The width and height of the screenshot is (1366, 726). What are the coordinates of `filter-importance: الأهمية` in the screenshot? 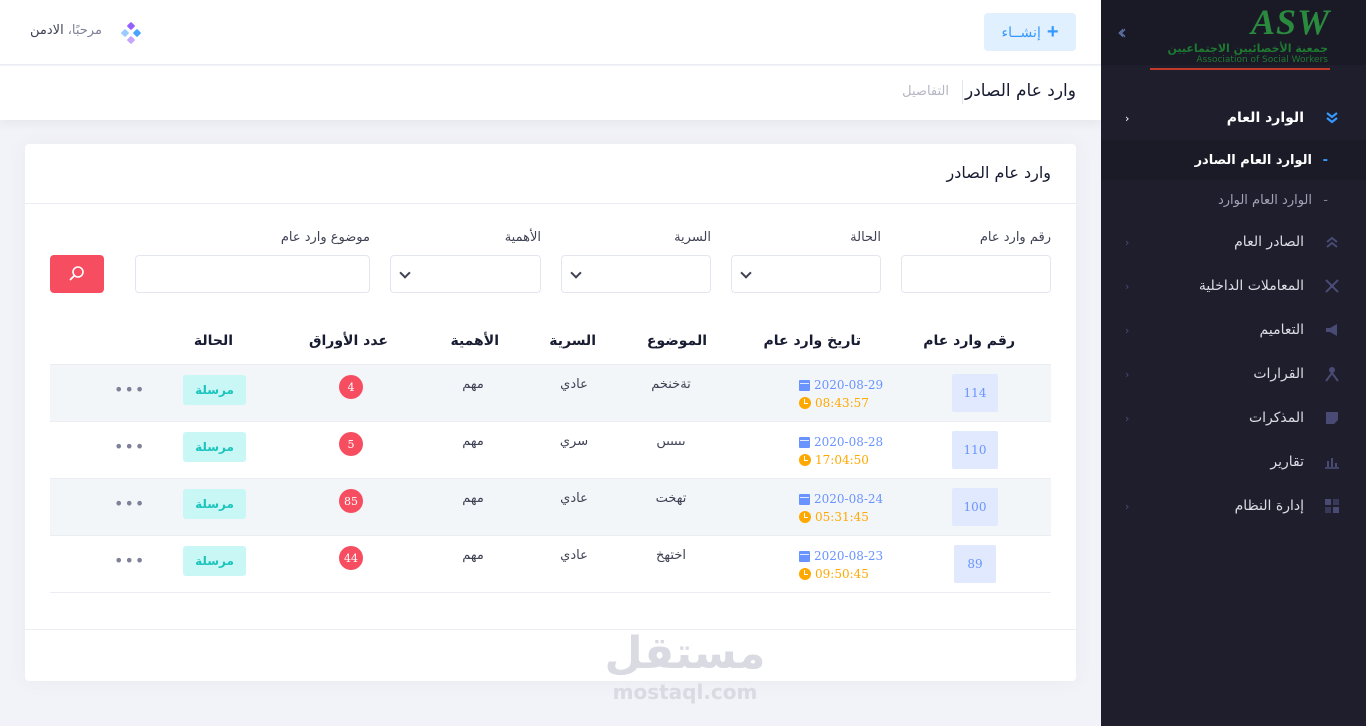 It's located at (465, 261).